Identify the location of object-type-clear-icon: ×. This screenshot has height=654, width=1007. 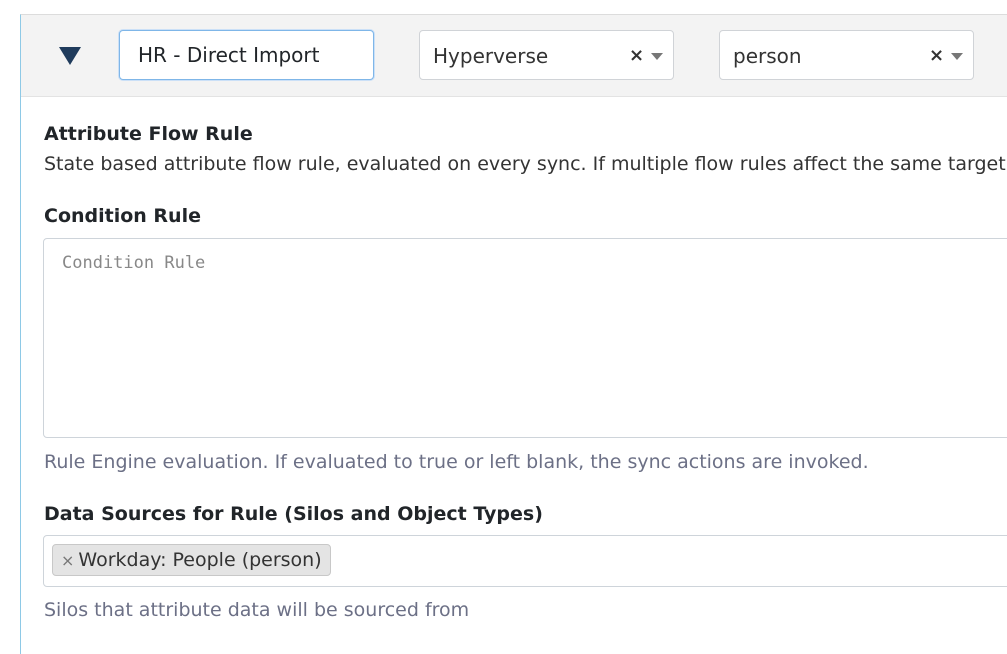
(936, 55).